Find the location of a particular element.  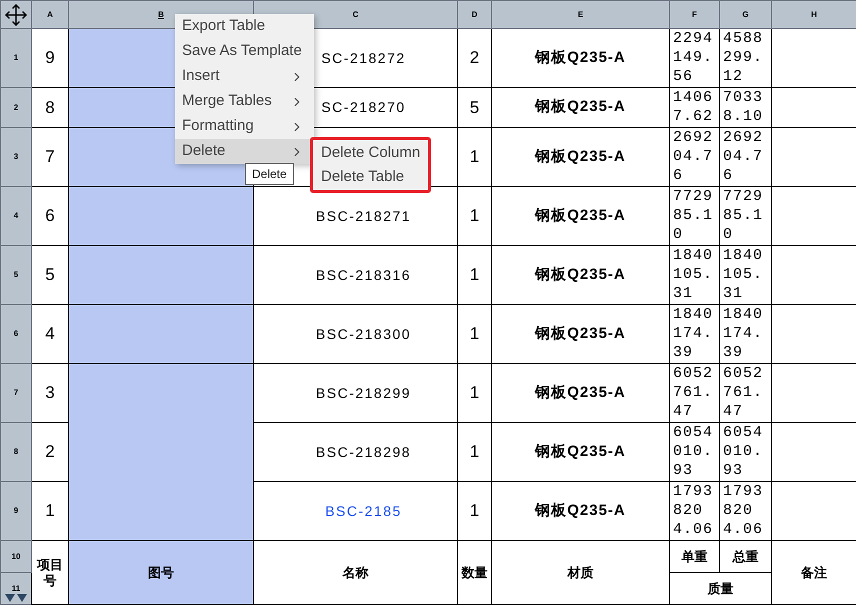

row-number: 9 is located at coordinates (16, 511).